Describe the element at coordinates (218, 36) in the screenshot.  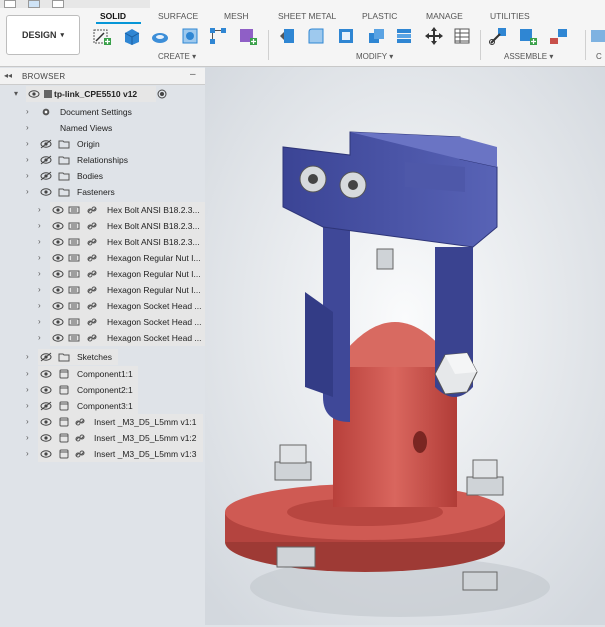
I see `pattern-icon` at that location.